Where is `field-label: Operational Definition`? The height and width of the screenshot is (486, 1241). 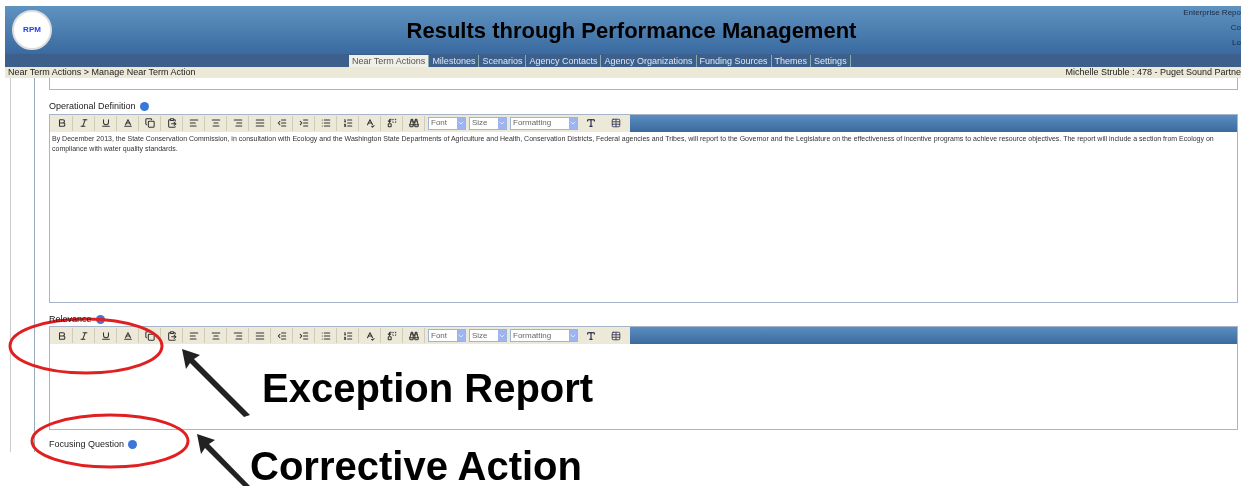
field-label: Operational Definition is located at coordinates (92, 106).